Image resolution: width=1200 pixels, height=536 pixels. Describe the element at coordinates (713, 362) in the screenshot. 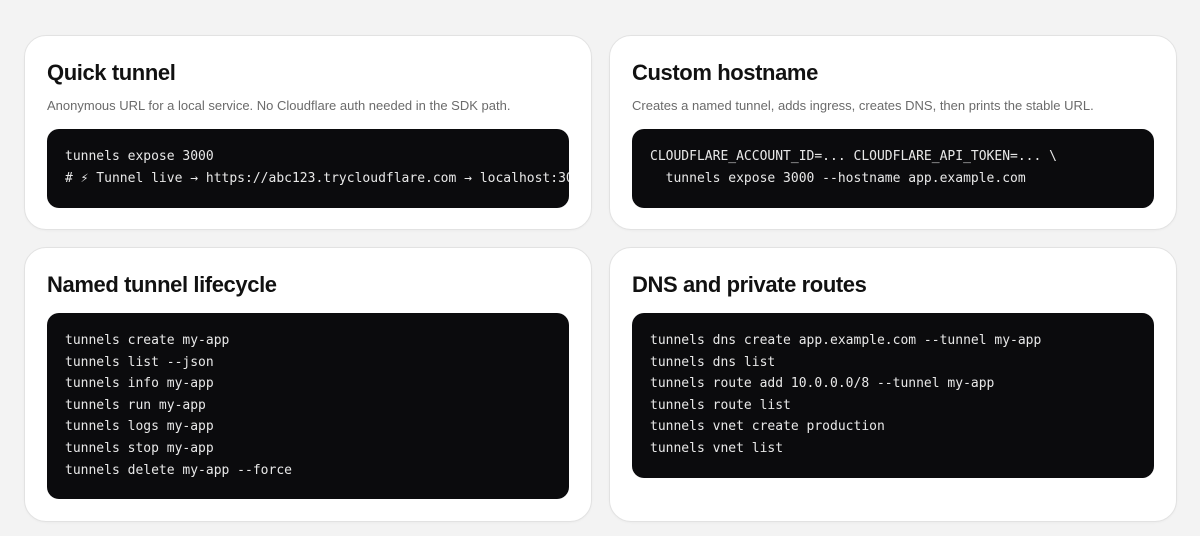

I see `code-line: tunnels dns list` at that location.